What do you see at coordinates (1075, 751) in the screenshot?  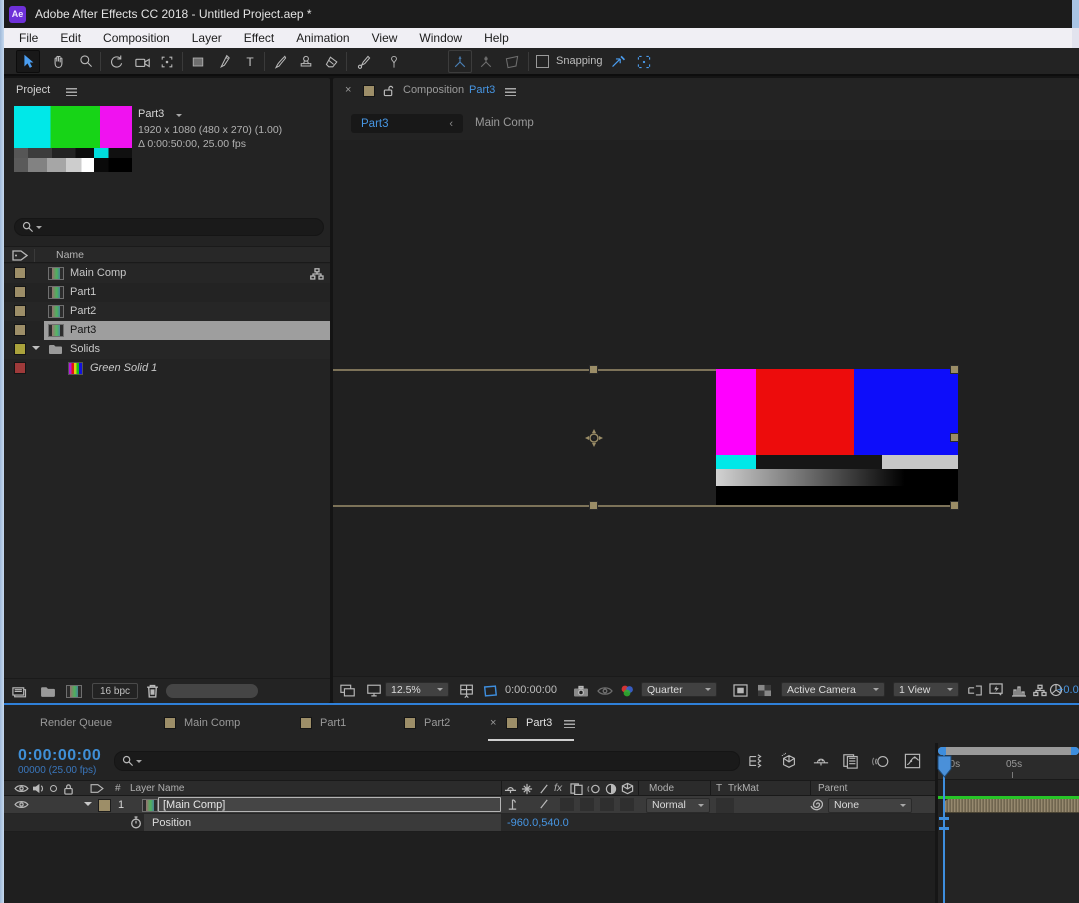 I see `work-area-end-handle` at bounding box center [1075, 751].